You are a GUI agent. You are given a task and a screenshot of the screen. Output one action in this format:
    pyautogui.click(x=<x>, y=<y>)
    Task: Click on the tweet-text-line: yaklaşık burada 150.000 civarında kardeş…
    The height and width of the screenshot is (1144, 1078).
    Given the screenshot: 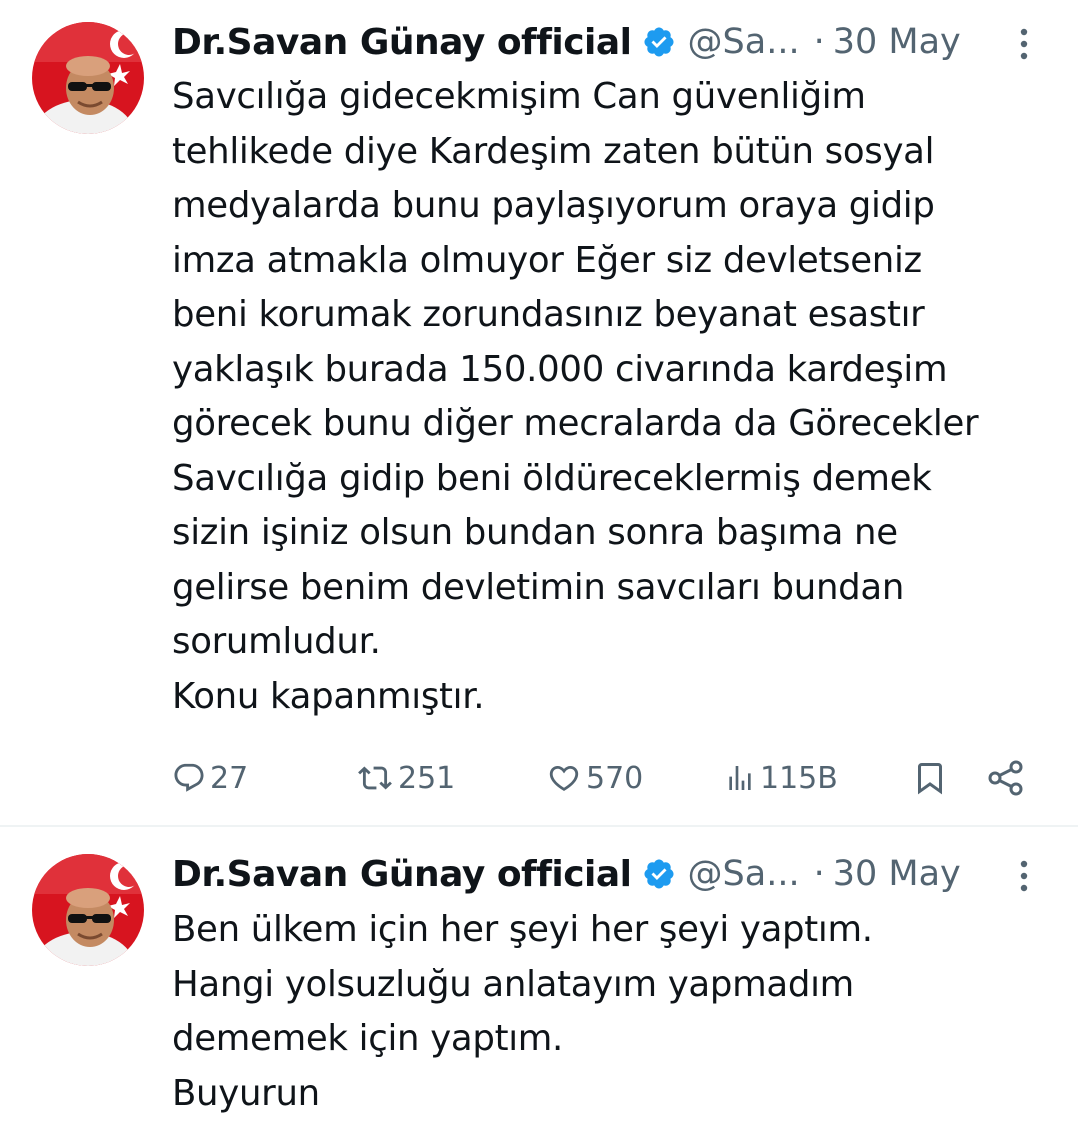 What is the action you would take?
    pyautogui.click(x=560, y=369)
    